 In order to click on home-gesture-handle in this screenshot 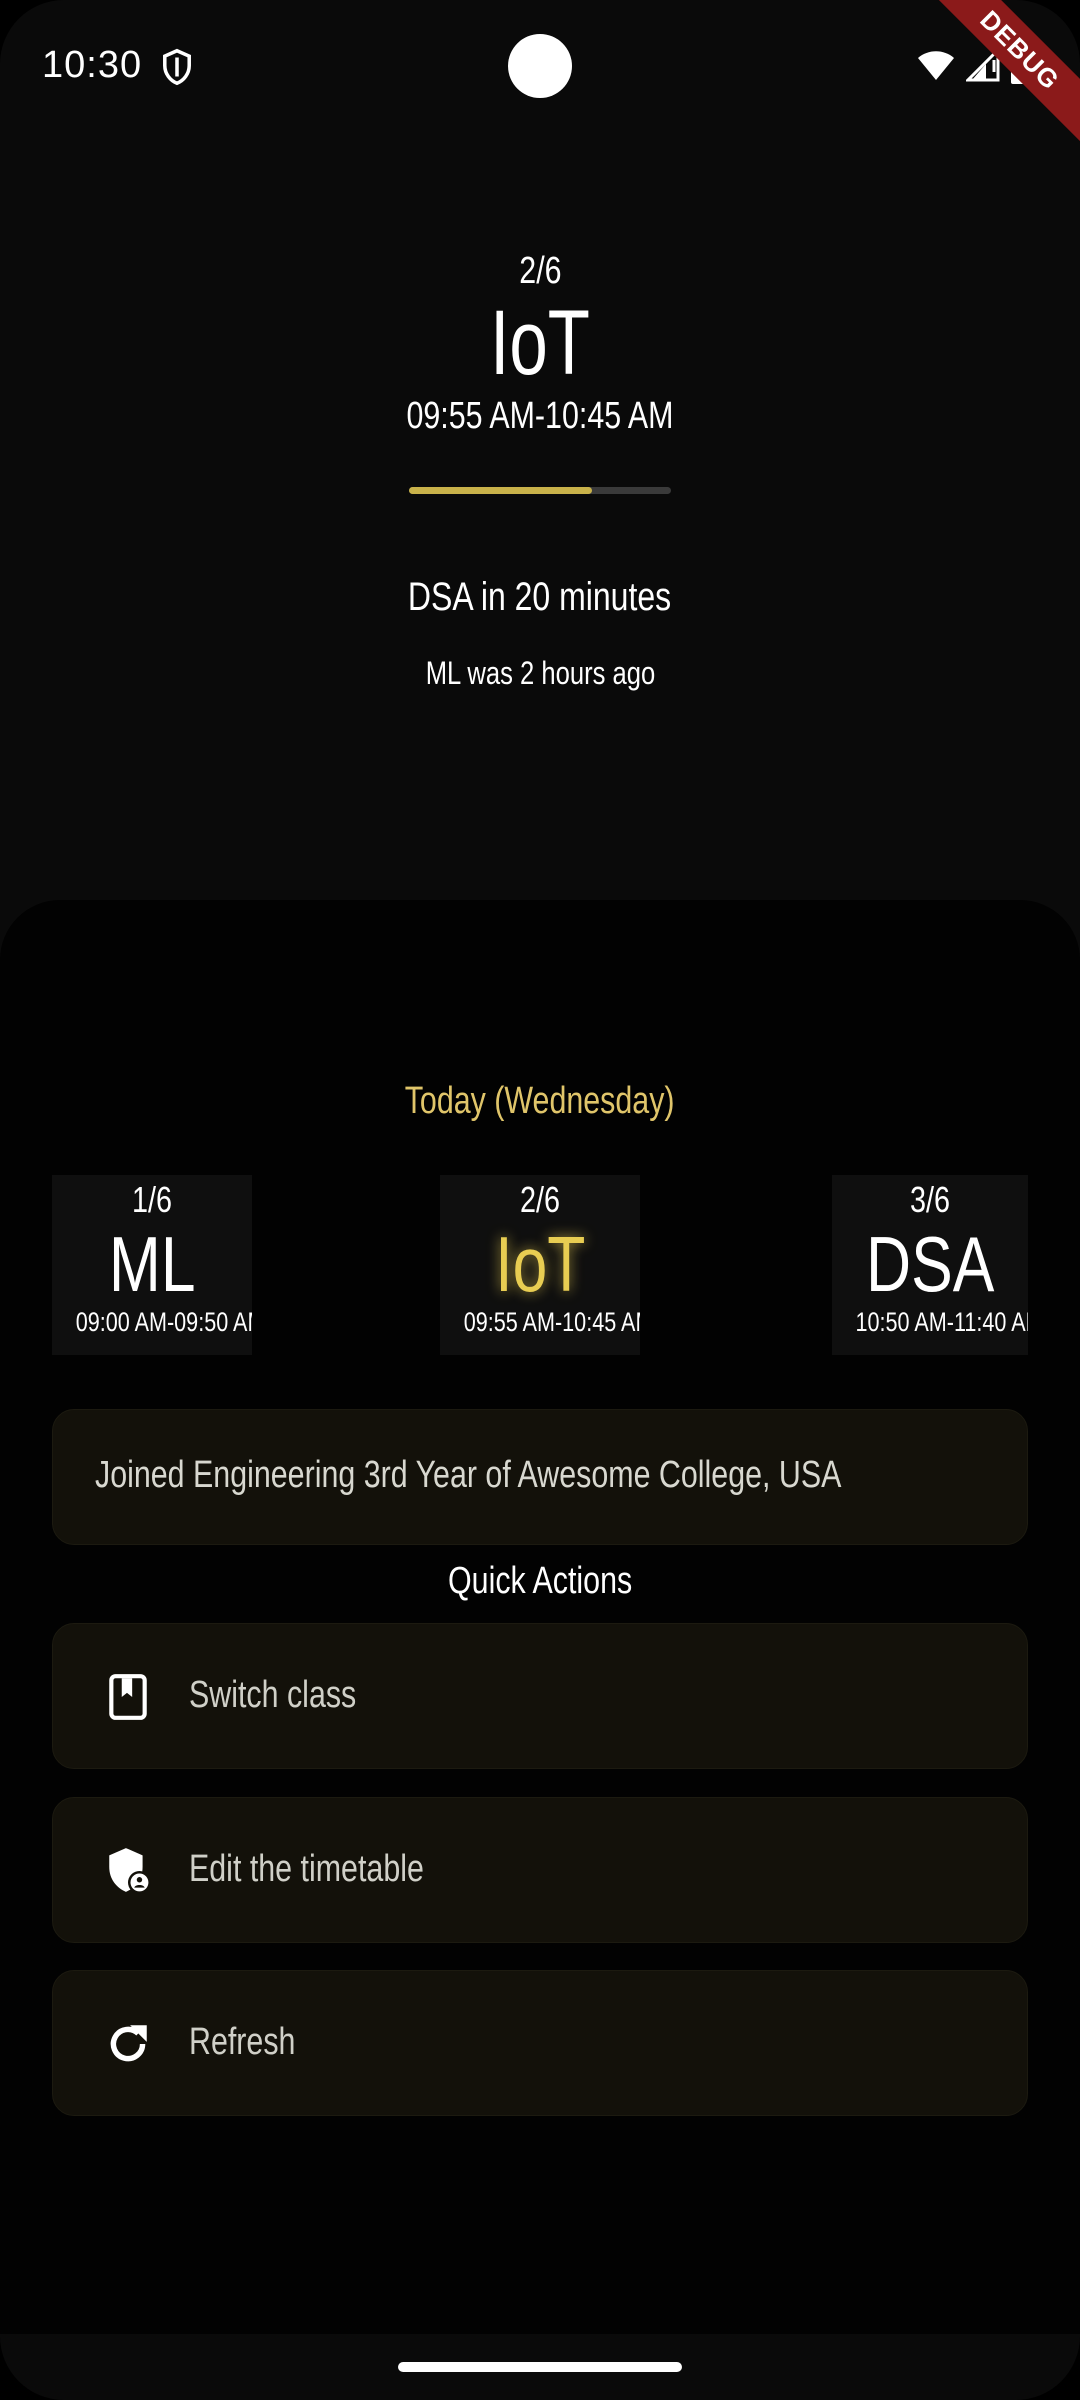, I will do `click(540, 2367)`.